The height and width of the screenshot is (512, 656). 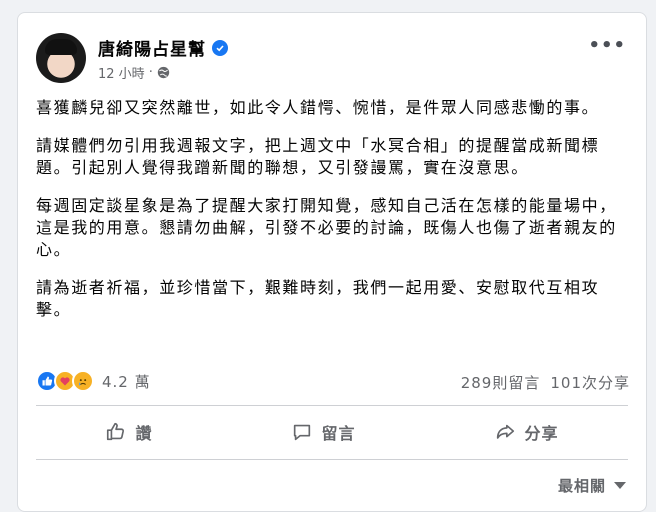 I want to click on like-button: 讚, so click(x=128, y=432).